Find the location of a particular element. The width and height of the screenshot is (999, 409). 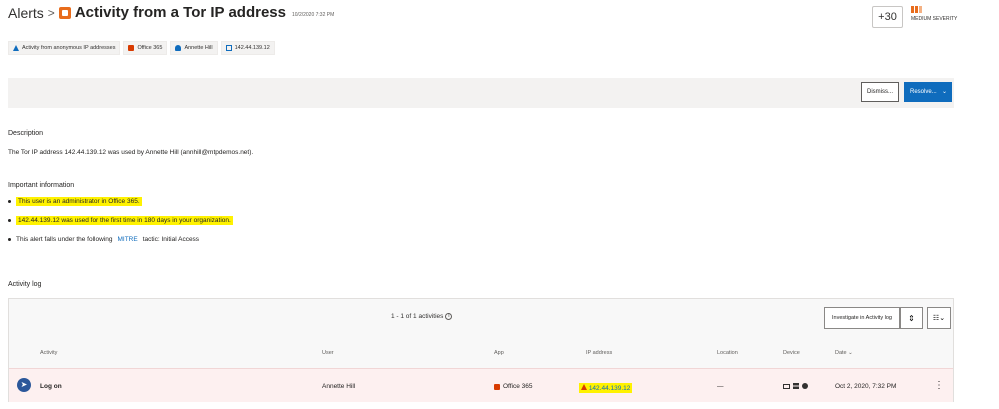

action-bar: Dismiss... Resolve... ⌄ is located at coordinates (481, 93).